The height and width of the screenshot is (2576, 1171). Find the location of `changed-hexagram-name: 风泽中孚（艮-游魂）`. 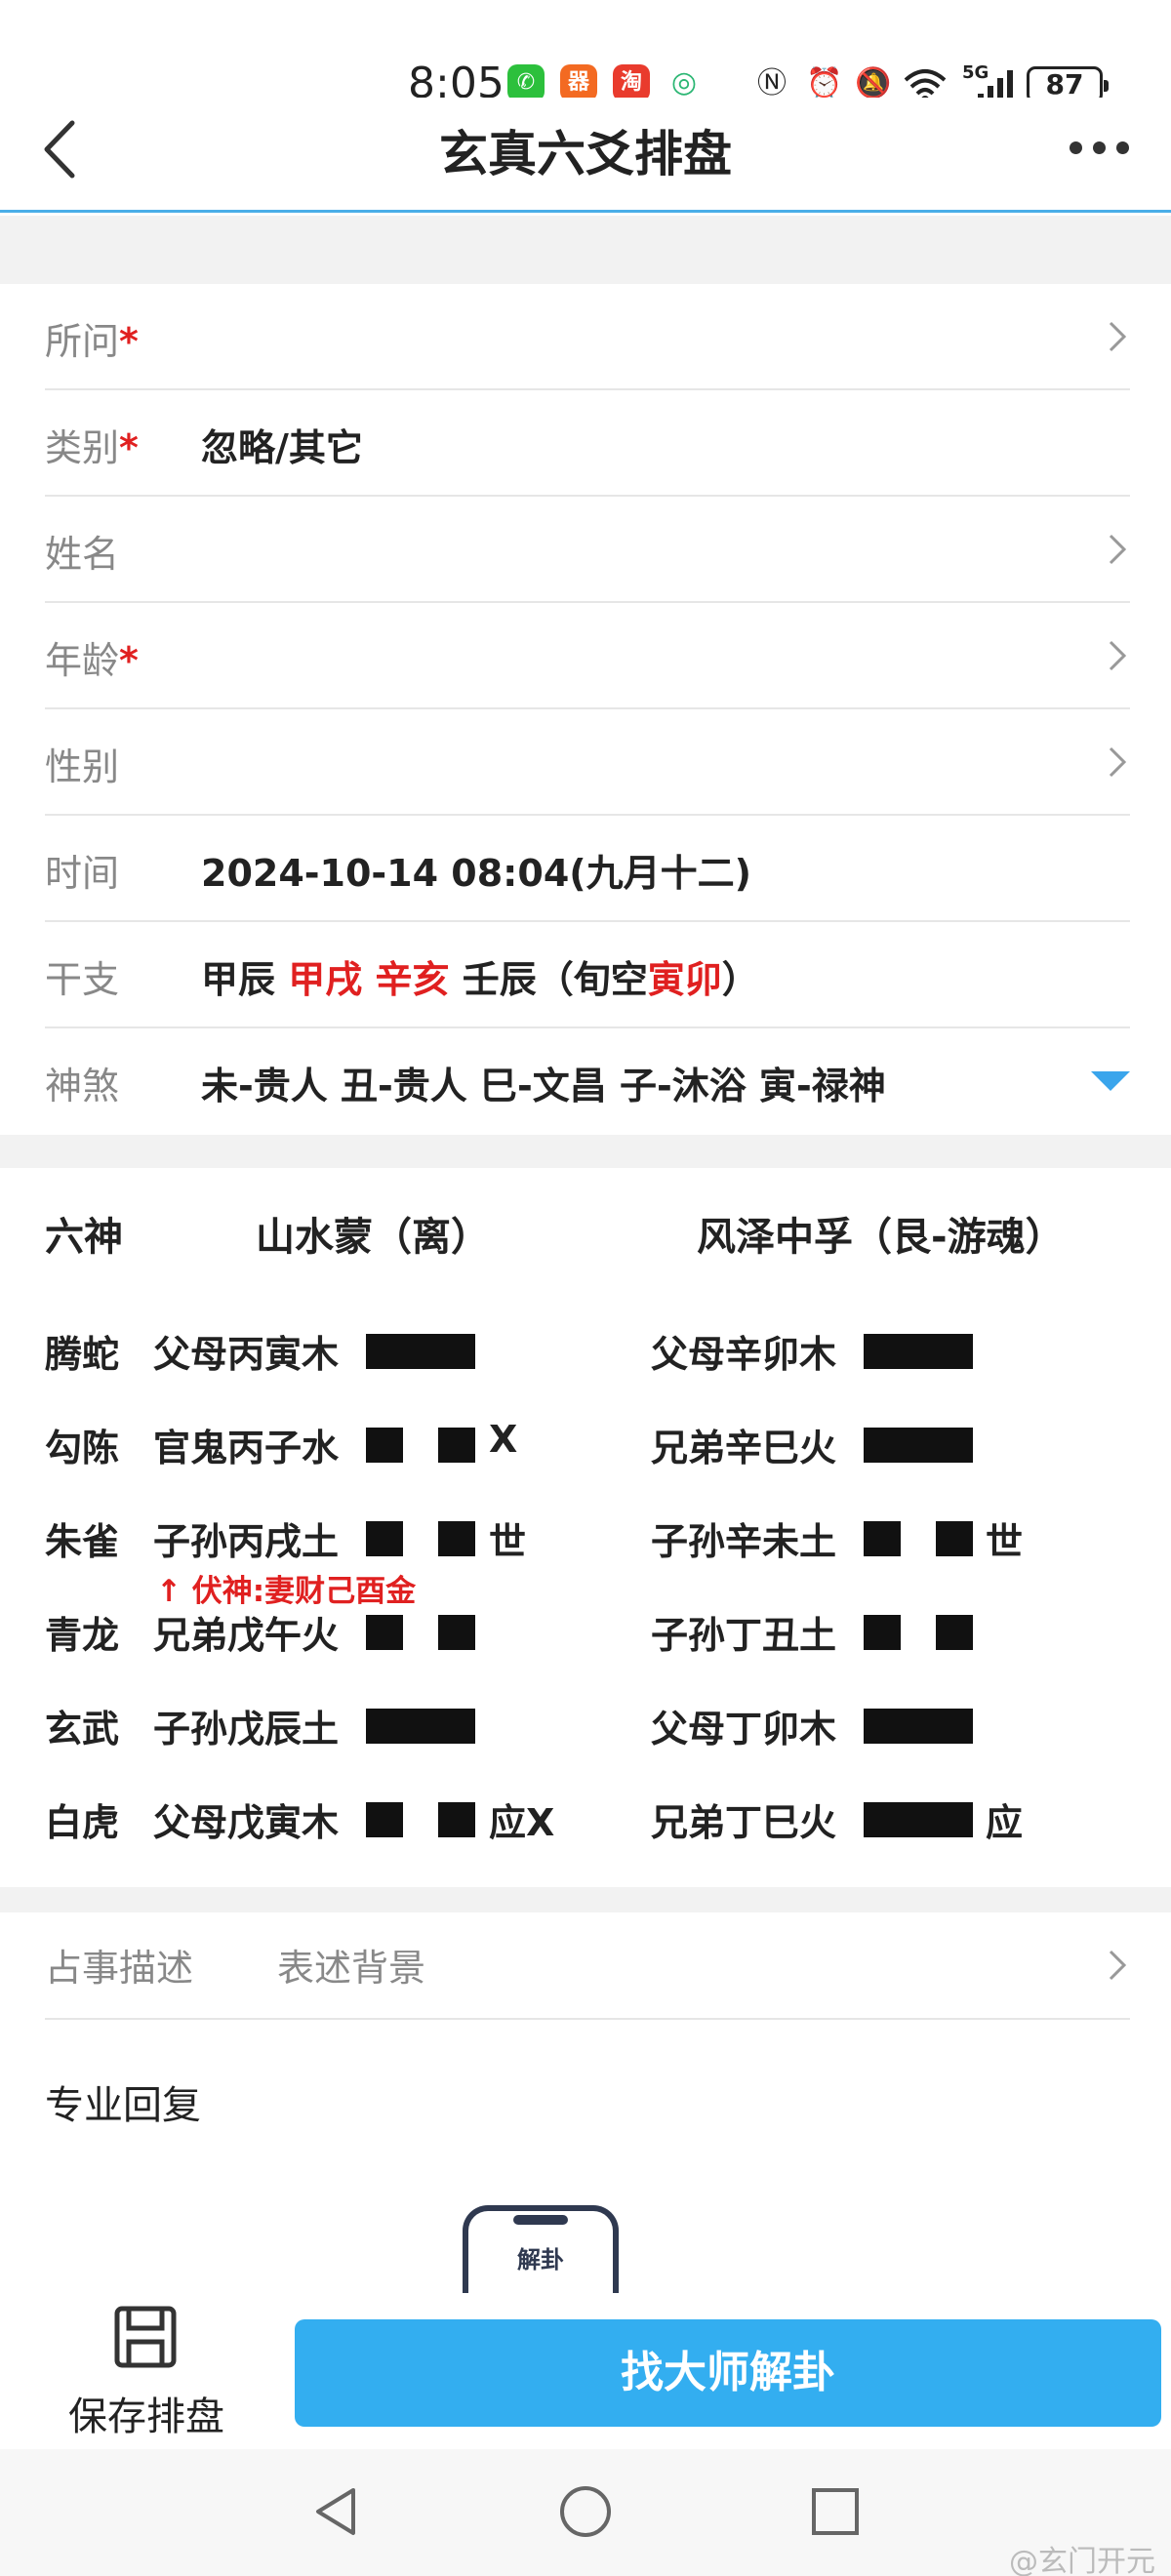

changed-hexagram-name: 风泽中孚（艮-游魂） is located at coordinates (881, 1237).